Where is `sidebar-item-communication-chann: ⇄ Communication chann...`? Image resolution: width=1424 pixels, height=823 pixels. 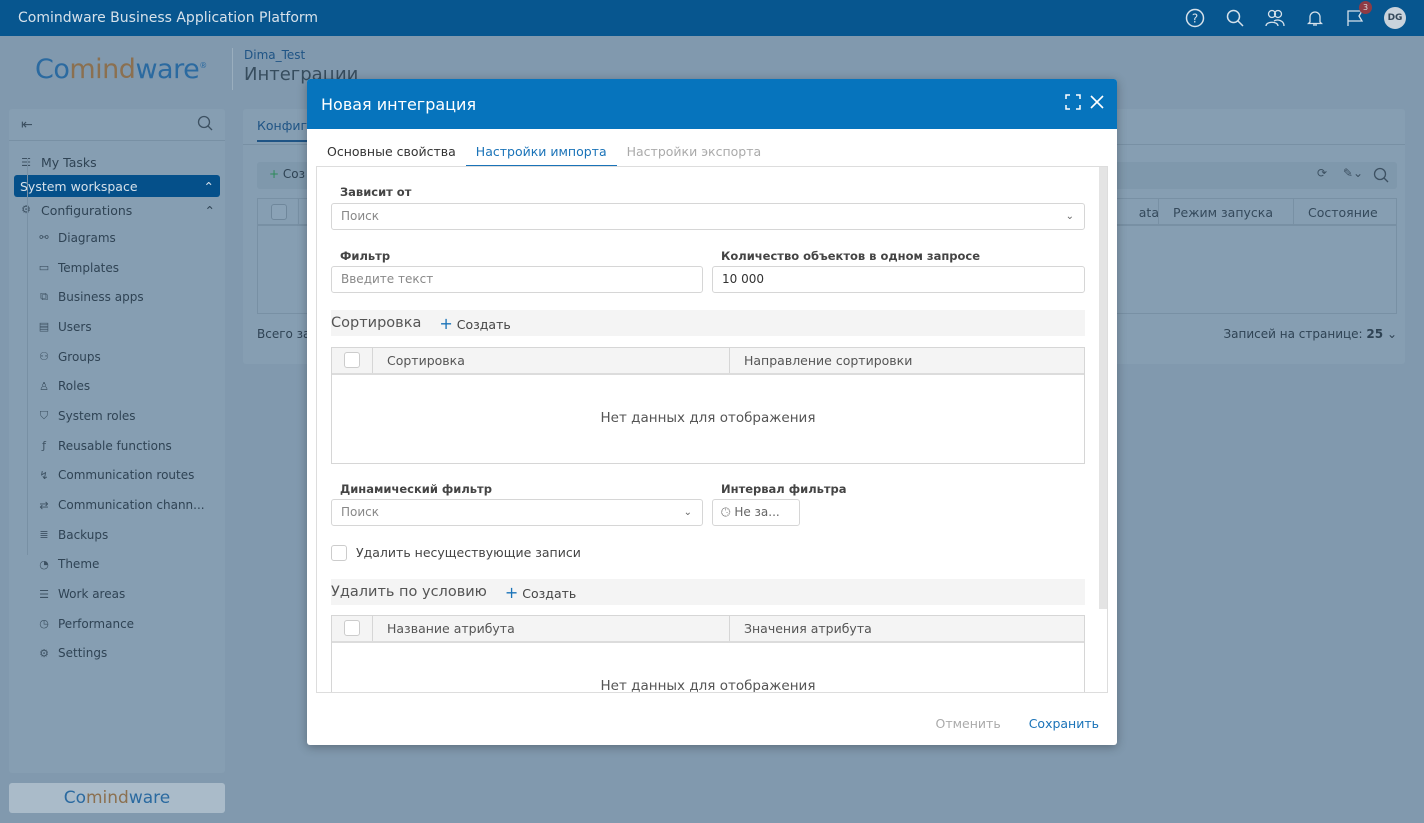 sidebar-item-communication-chann: ⇄ Communication chann... is located at coordinates (117, 505).